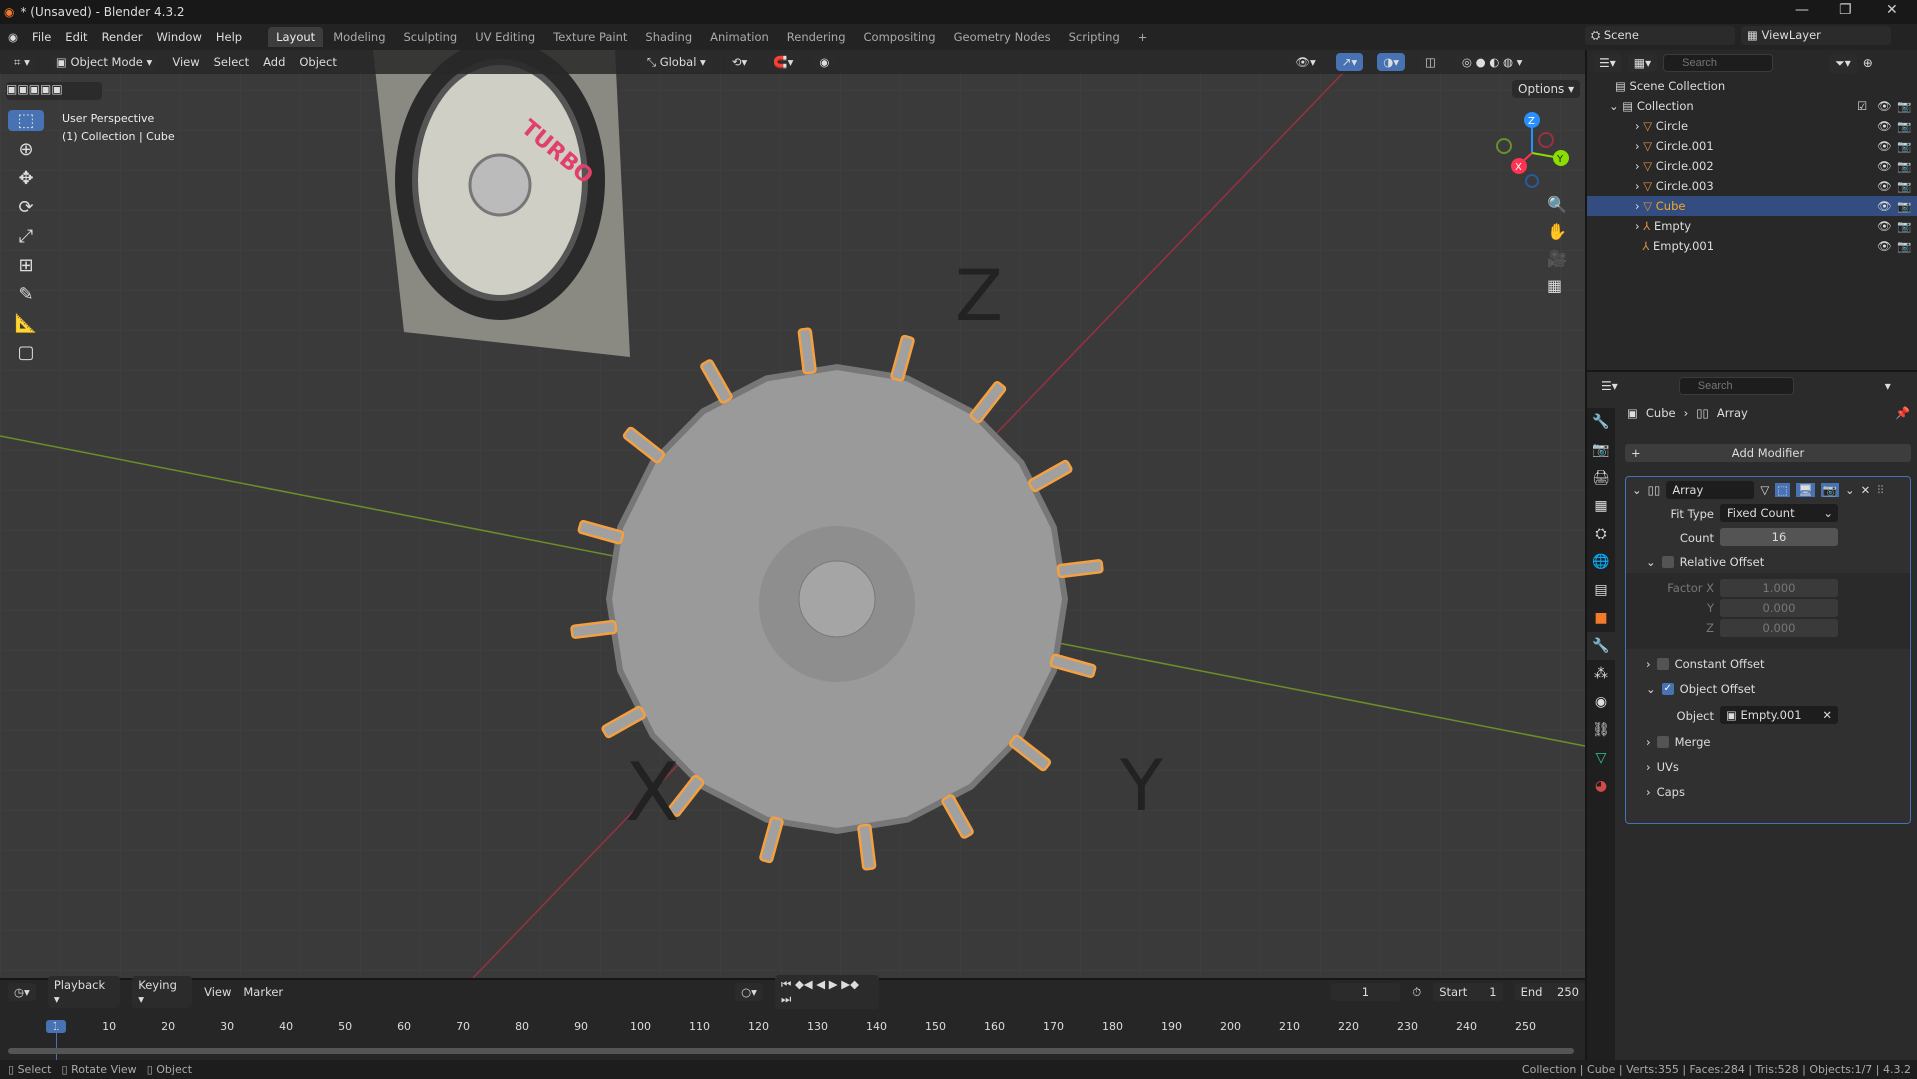 This screenshot has width=1917, height=1079. What do you see at coordinates (1779, 513) in the screenshot?
I see `fit-type-select: Fixed Count ⌄` at bounding box center [1779, 513].